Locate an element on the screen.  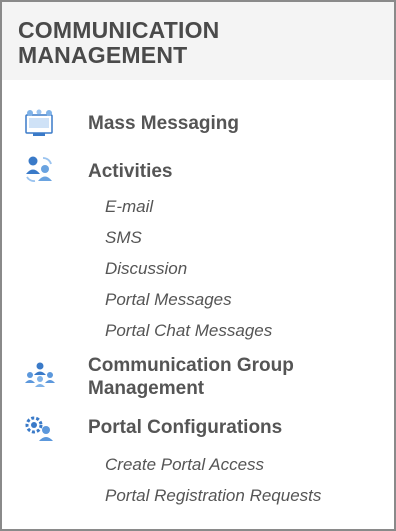
menu-label-portal-configurations: Portal Configurations is located at coordinates (185, 427).